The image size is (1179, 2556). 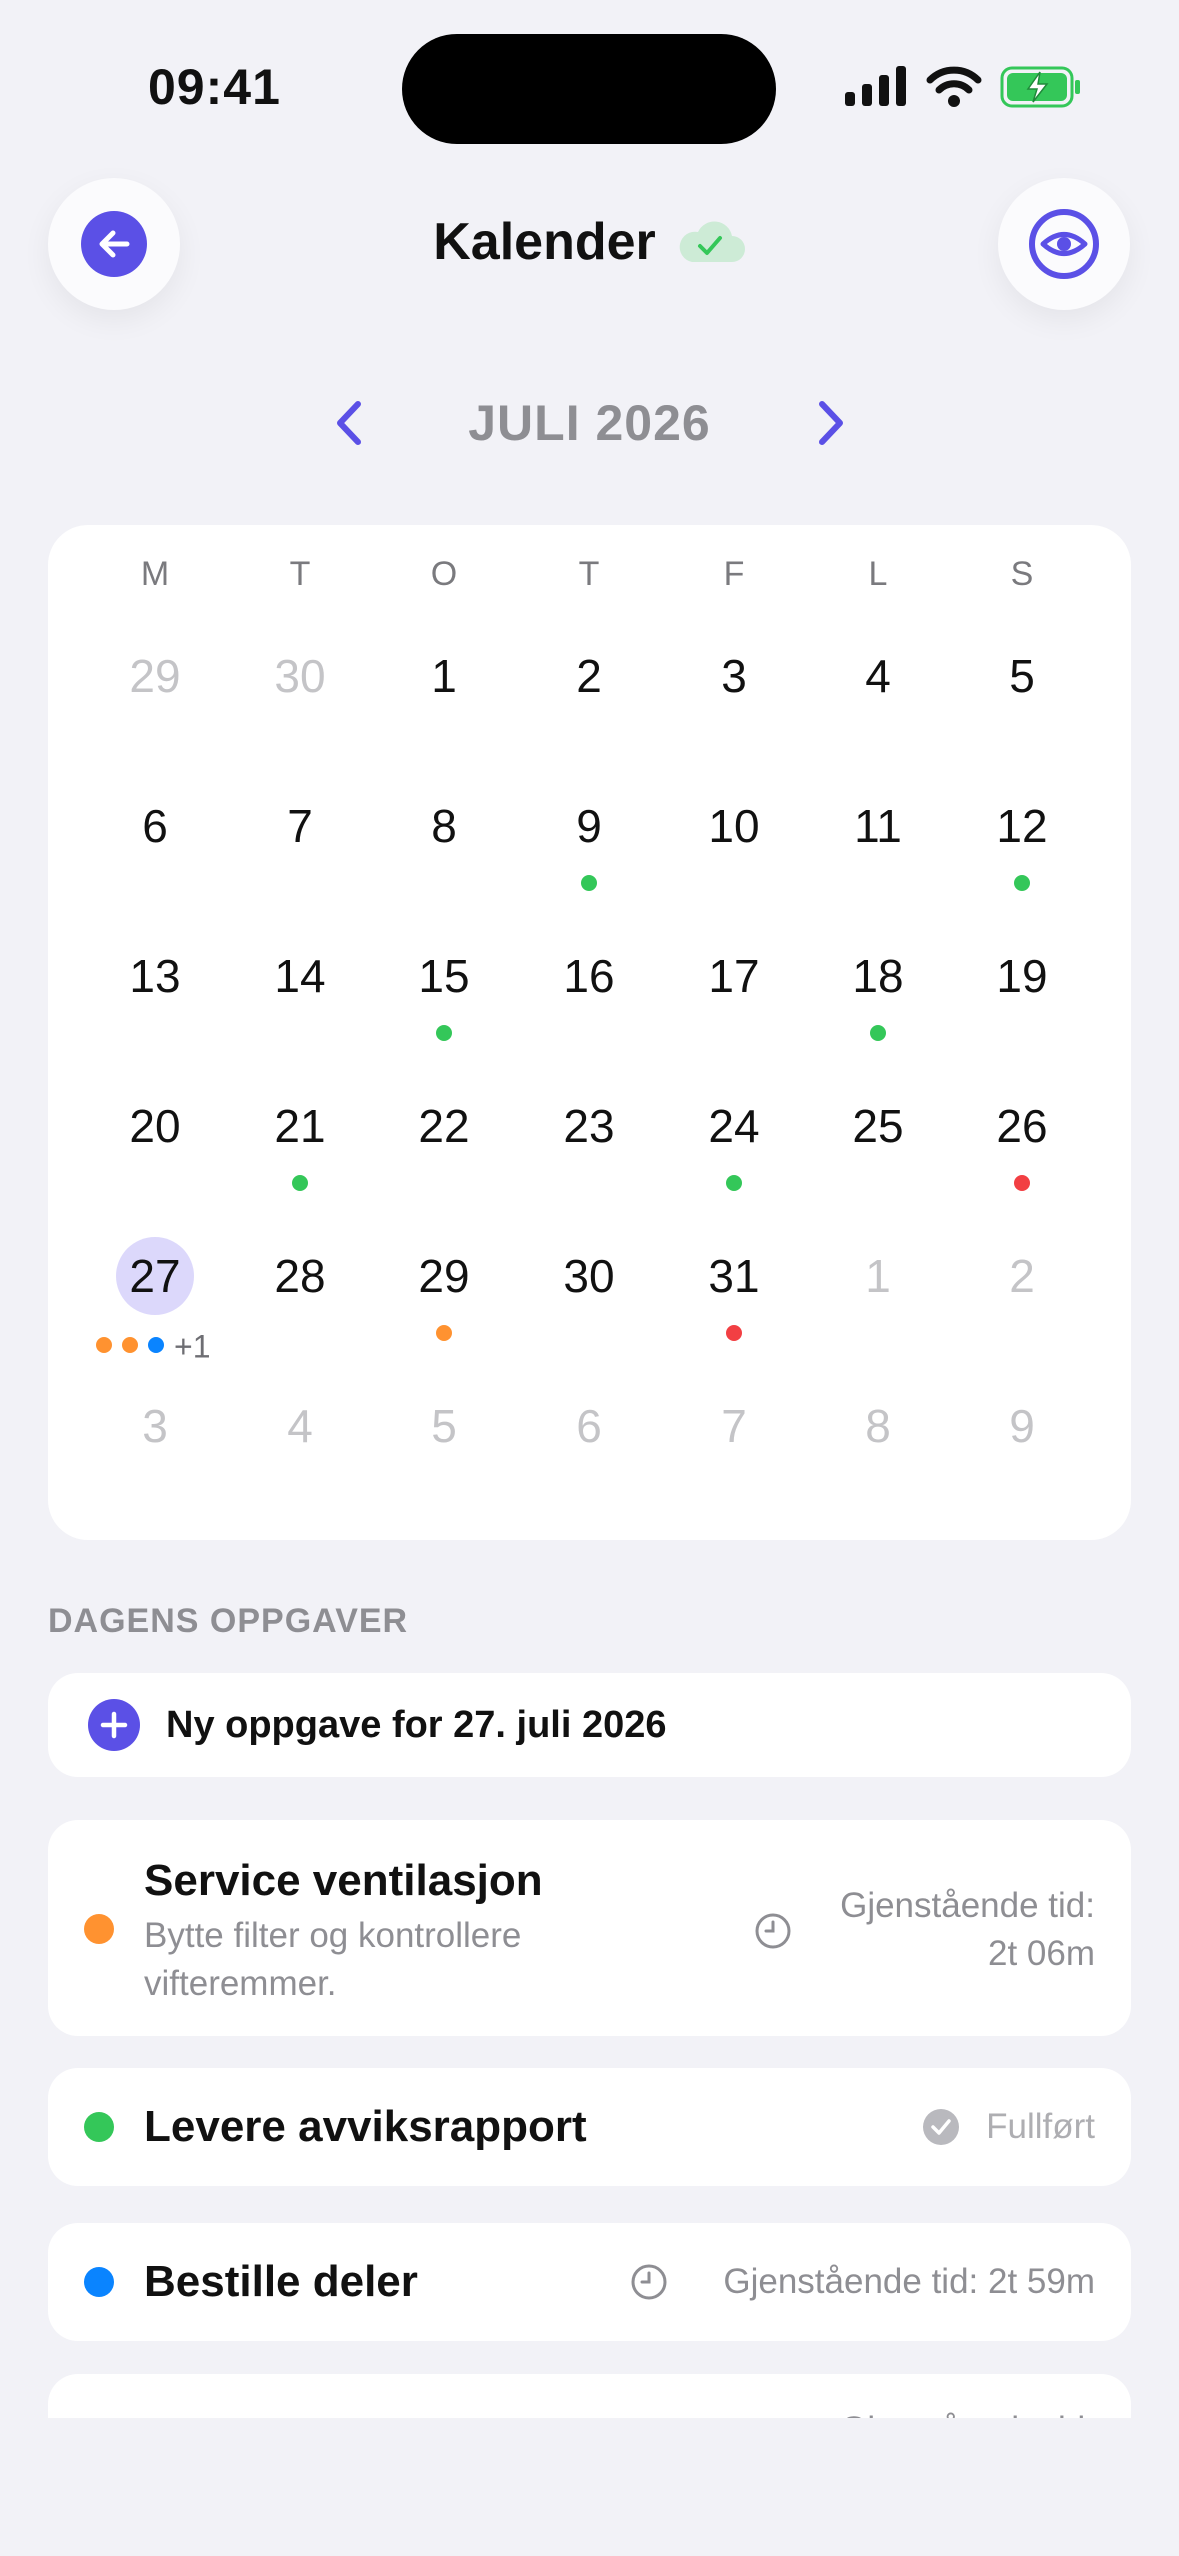 I want to click on calendar-day: 20, so click(x=155, y=1126).